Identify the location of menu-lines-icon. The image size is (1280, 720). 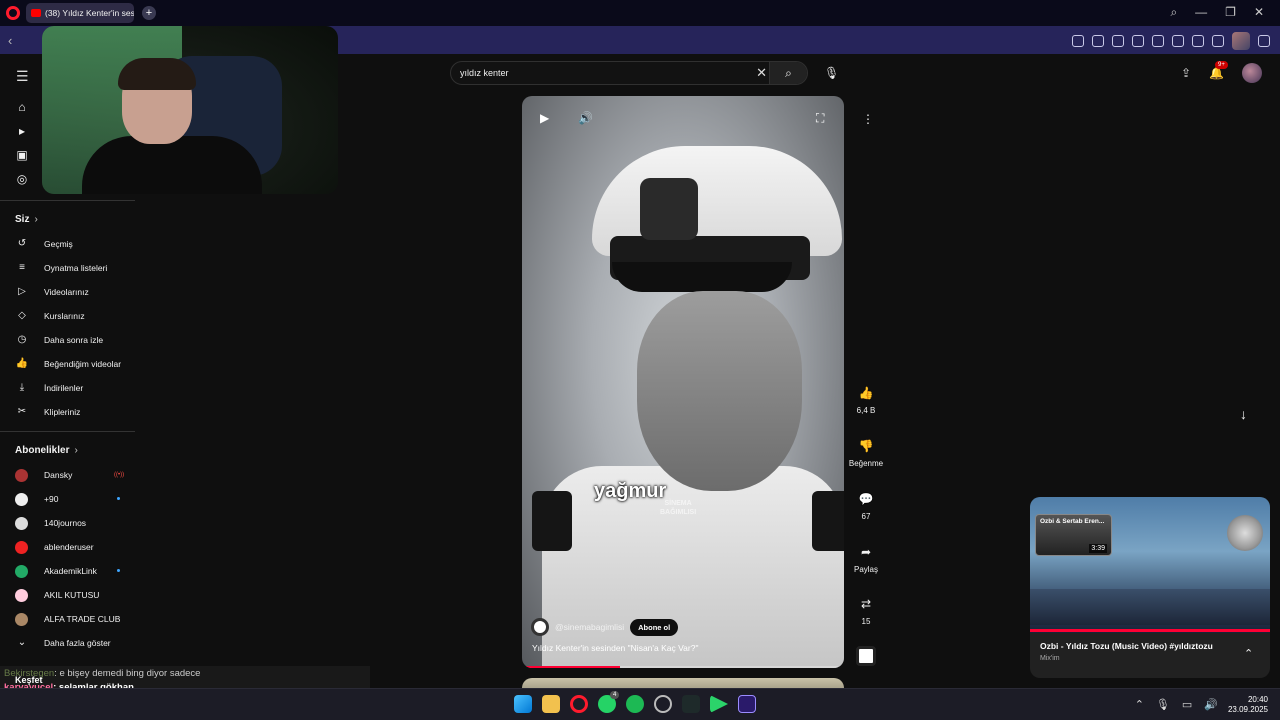
(1218, 41).